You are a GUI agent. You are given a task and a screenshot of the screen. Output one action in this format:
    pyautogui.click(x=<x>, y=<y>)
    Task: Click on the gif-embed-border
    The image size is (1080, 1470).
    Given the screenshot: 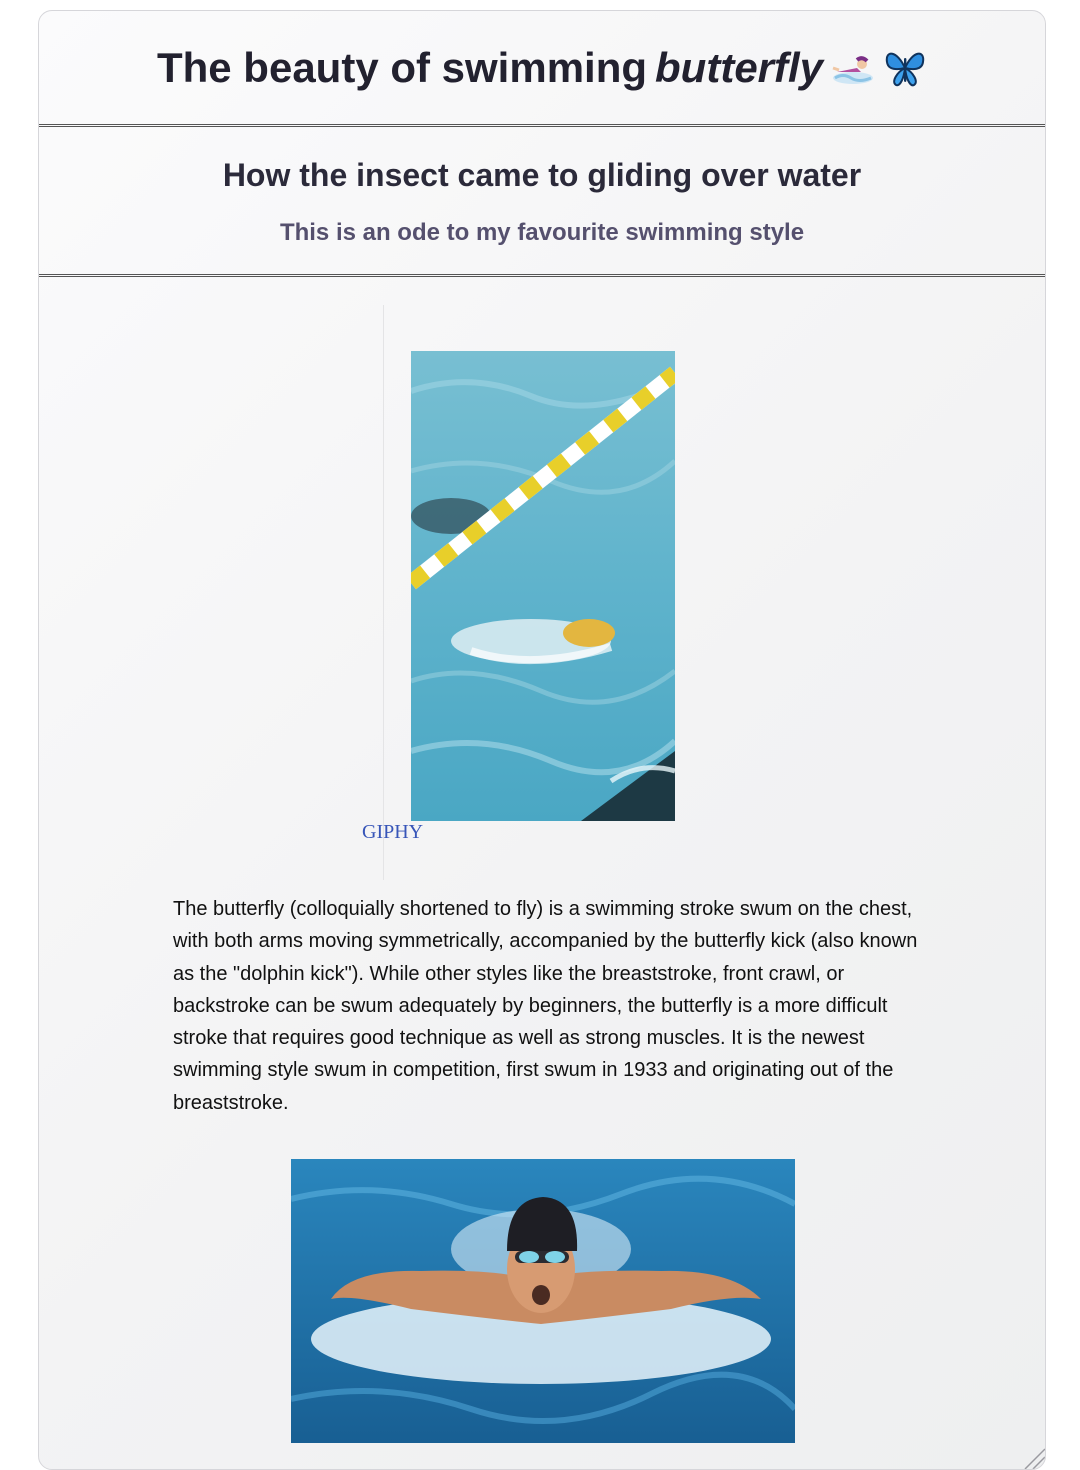 What is the action you would take?
    pyautogui.click(x=383, y=592)
    